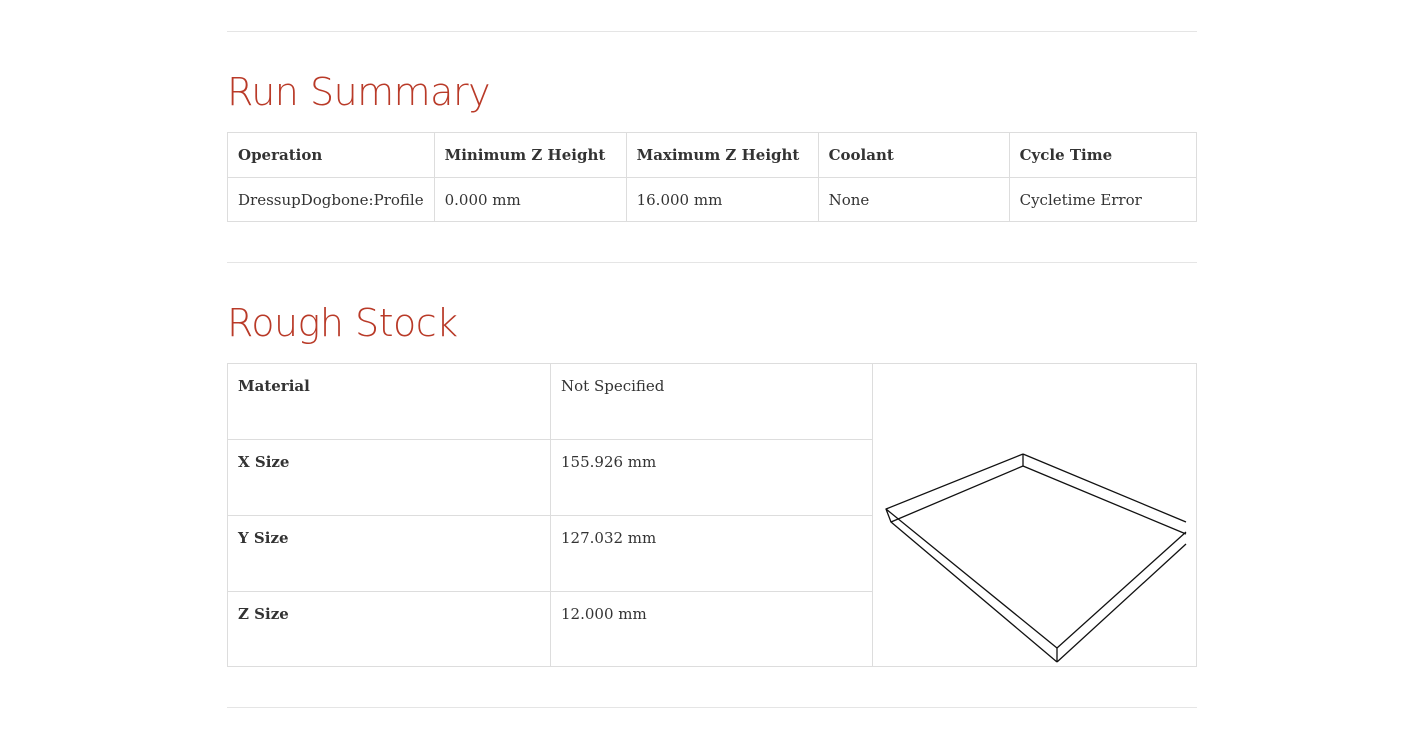  Describe the element at coordinates (389, 553) in the screenshot. I see `label-y-size: Y Size` at that location.